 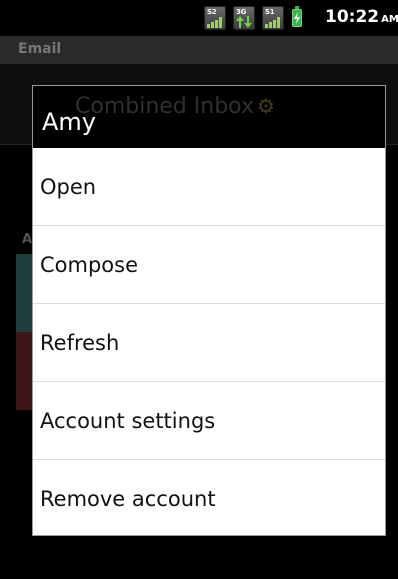 What do you see at coordinates (266, 106) in the screenshot?
I see `menu-header-ghost-icon: ⚙` at bounding box center [266, 106].